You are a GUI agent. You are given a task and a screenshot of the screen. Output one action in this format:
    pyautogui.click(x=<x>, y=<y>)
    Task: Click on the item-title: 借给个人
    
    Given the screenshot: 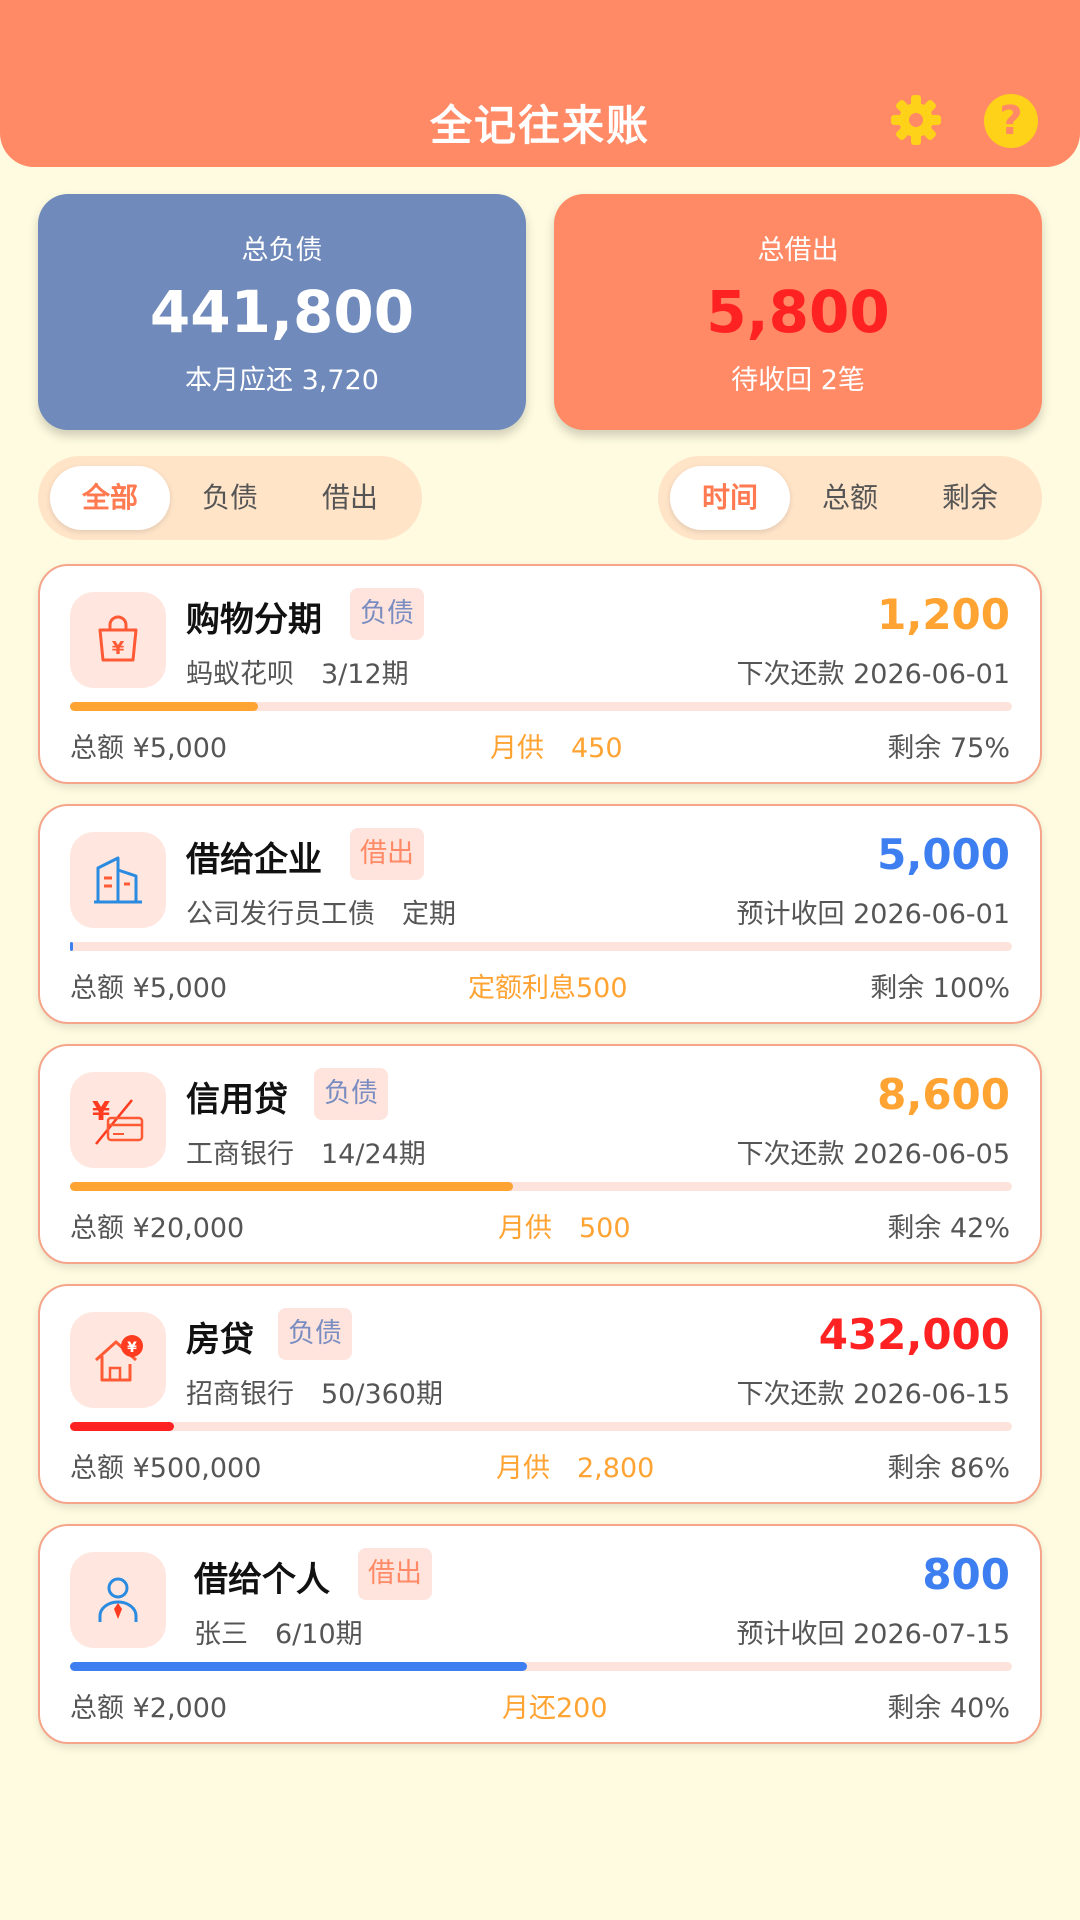 What is the action you would take?
    pyautogui.click(x=262, y=1580)
    